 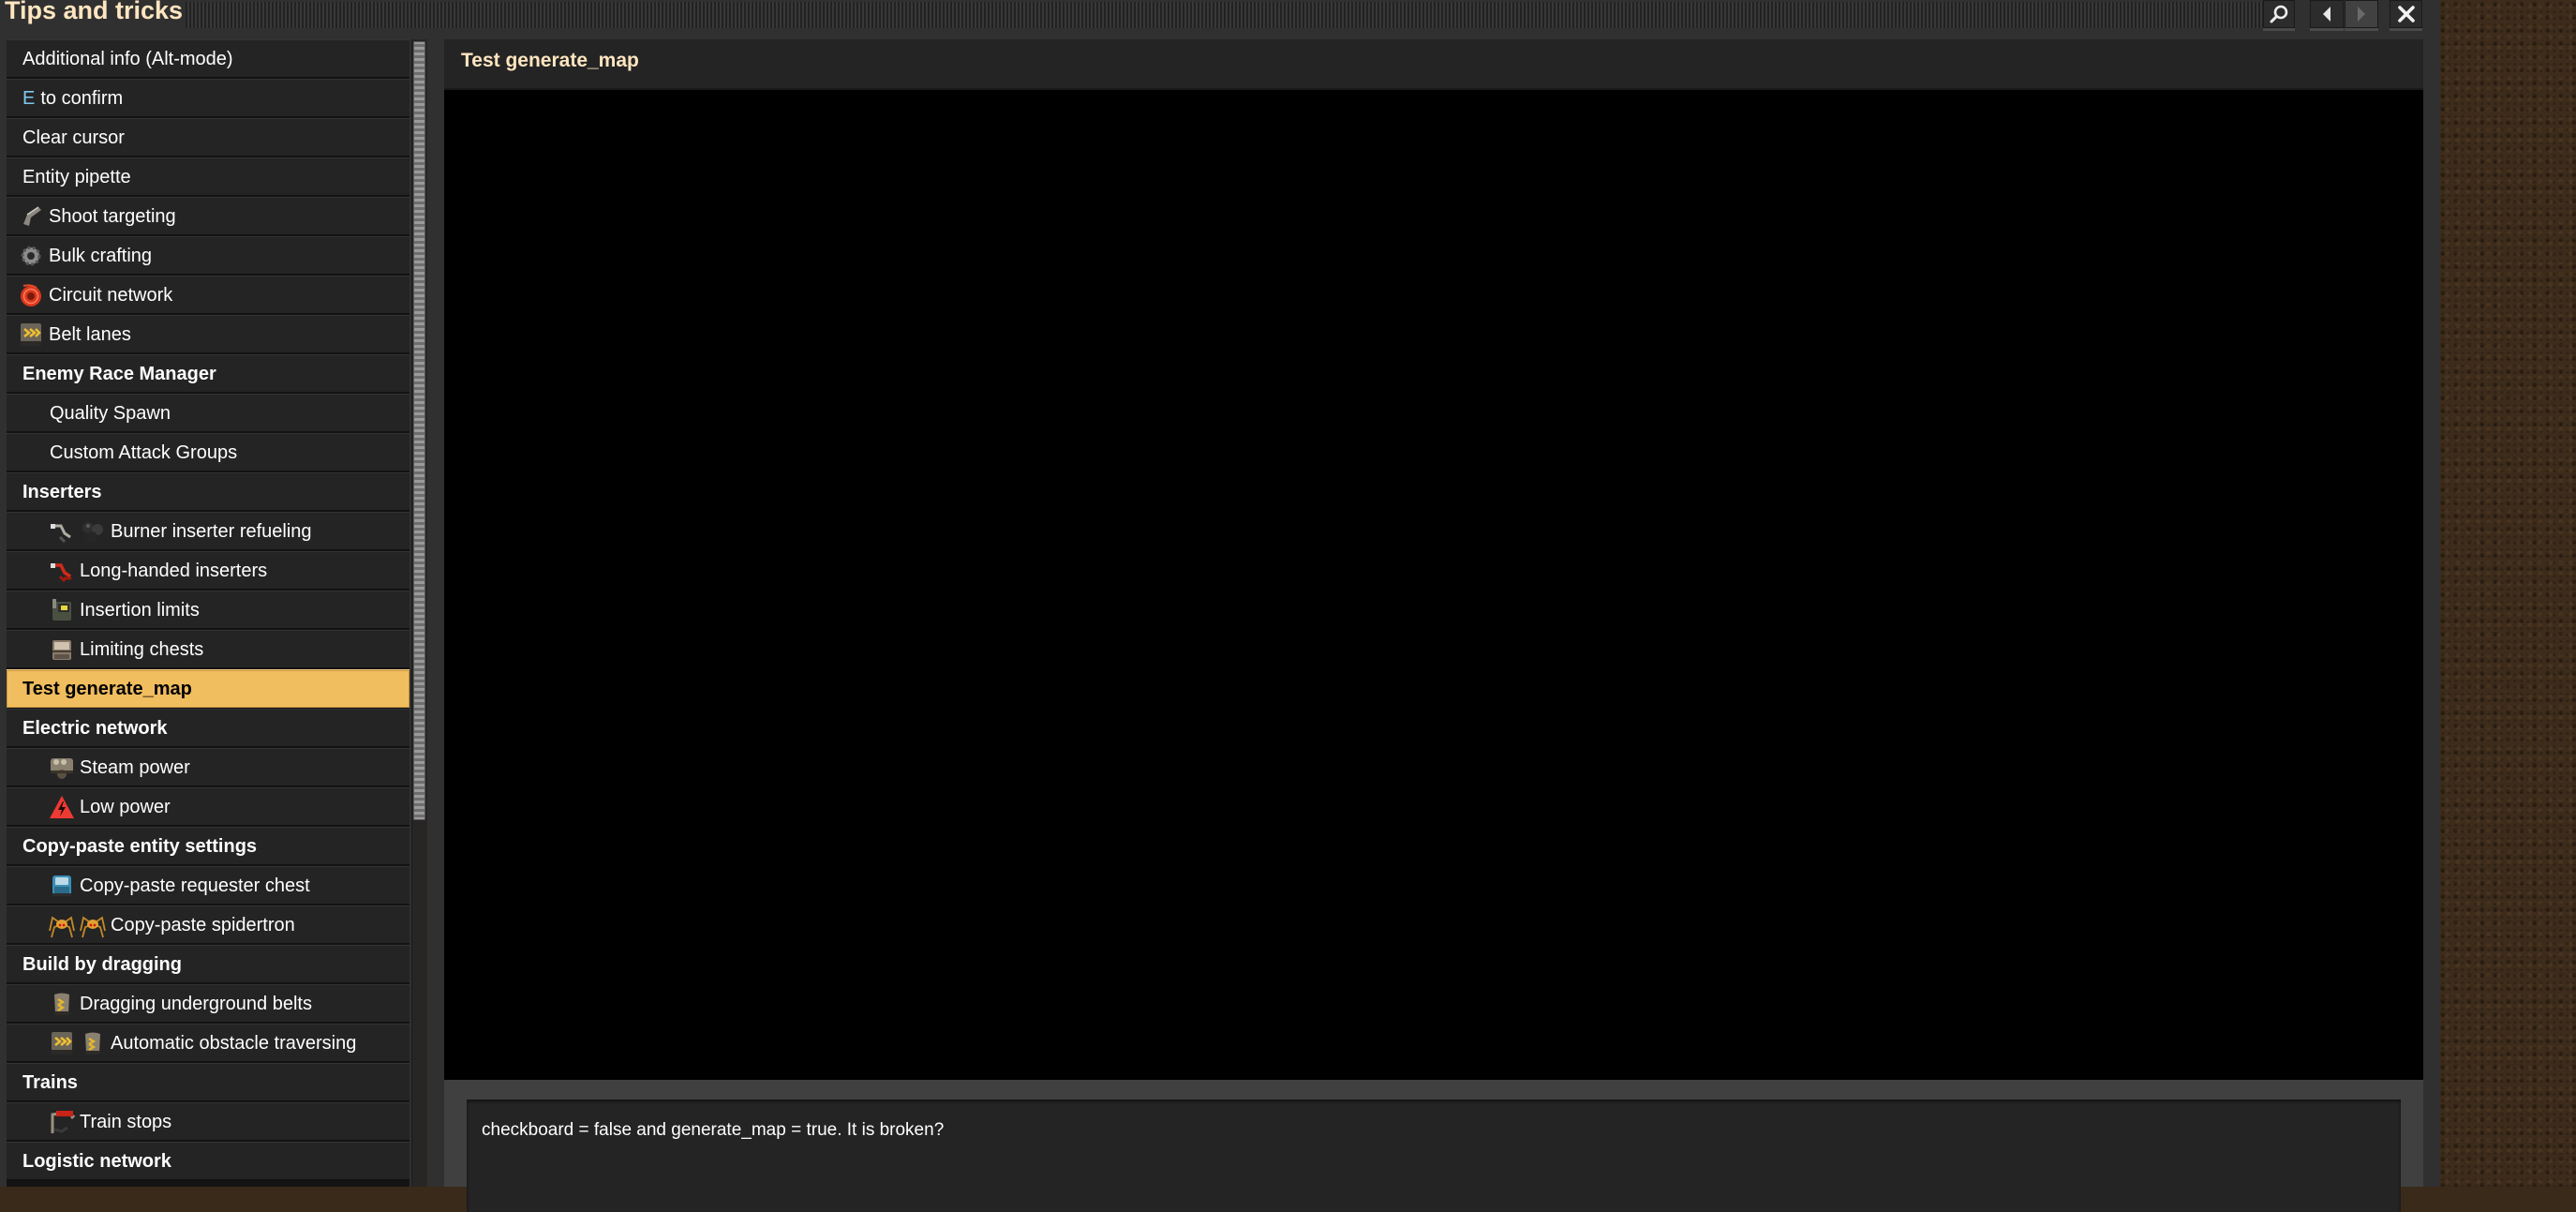 I want to click on search-icon, so click(x=2279, y=14).